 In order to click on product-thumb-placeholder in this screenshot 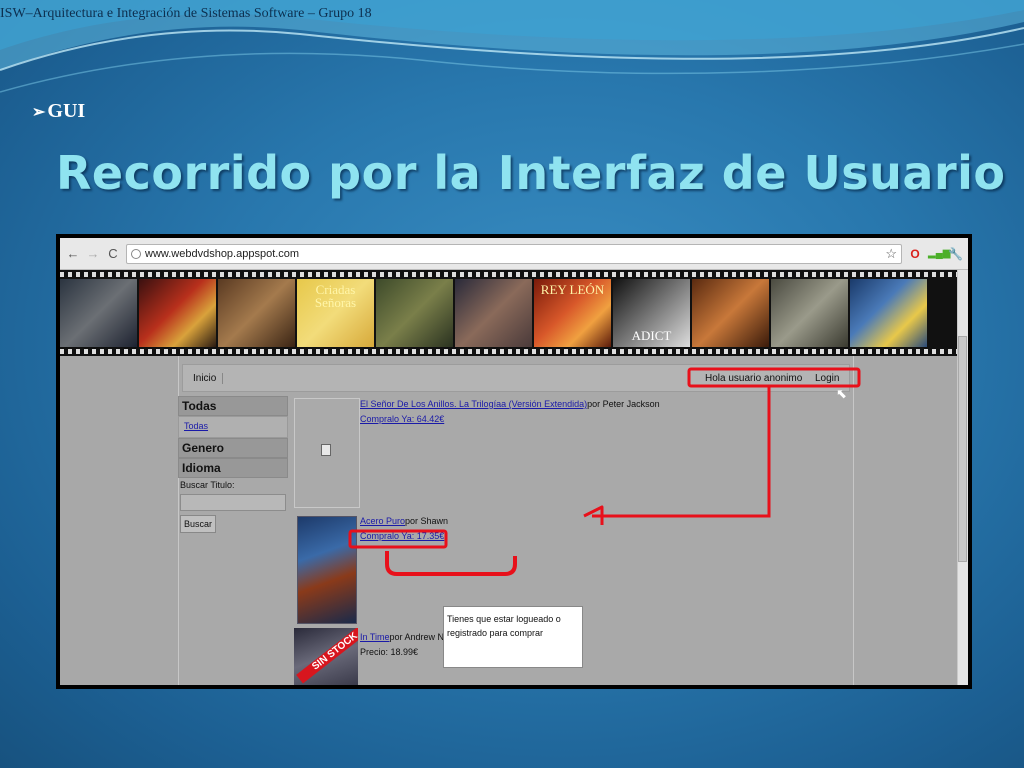, I will do `click(327, 453)`.